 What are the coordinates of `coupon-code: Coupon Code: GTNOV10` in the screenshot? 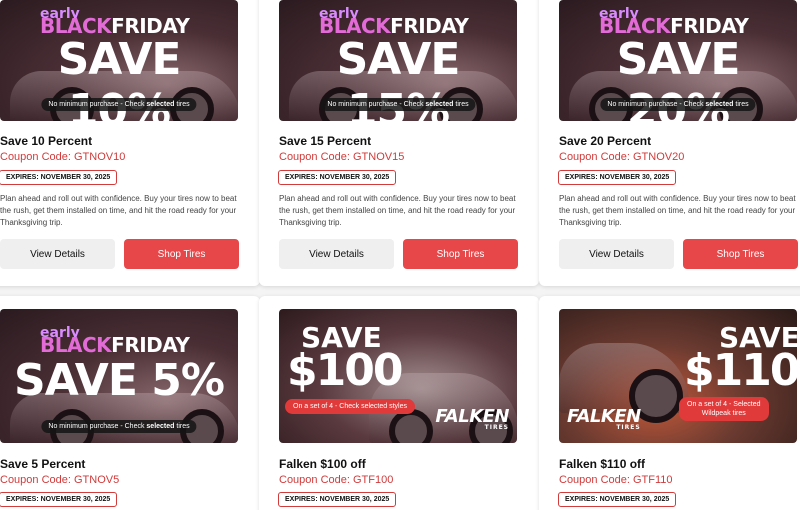 It's located at (63, 157).